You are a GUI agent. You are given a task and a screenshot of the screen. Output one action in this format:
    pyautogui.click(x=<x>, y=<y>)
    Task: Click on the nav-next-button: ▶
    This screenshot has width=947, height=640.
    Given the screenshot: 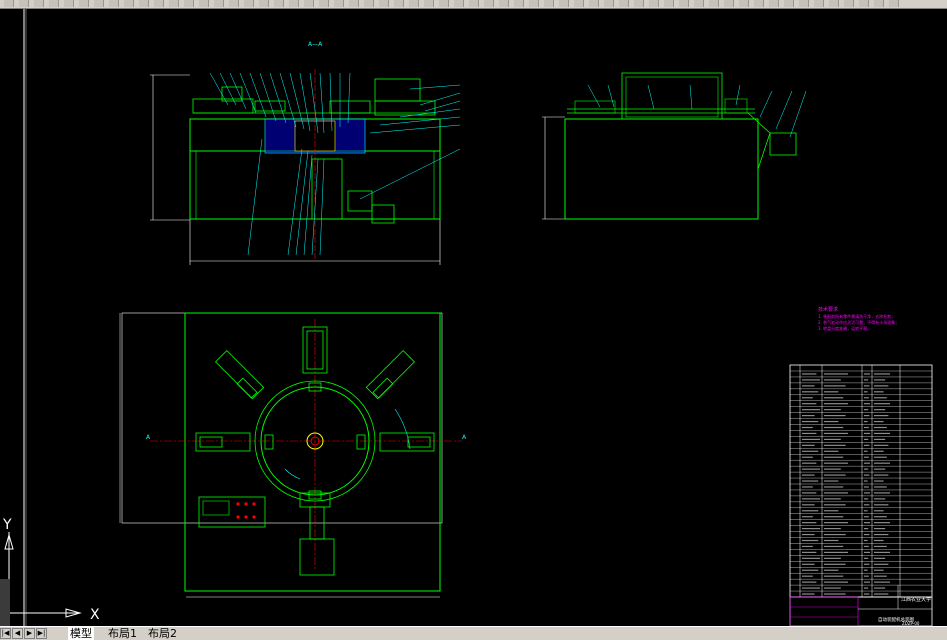 What is the action you would take?
    pyautogui.click(x=29, y=633)
    